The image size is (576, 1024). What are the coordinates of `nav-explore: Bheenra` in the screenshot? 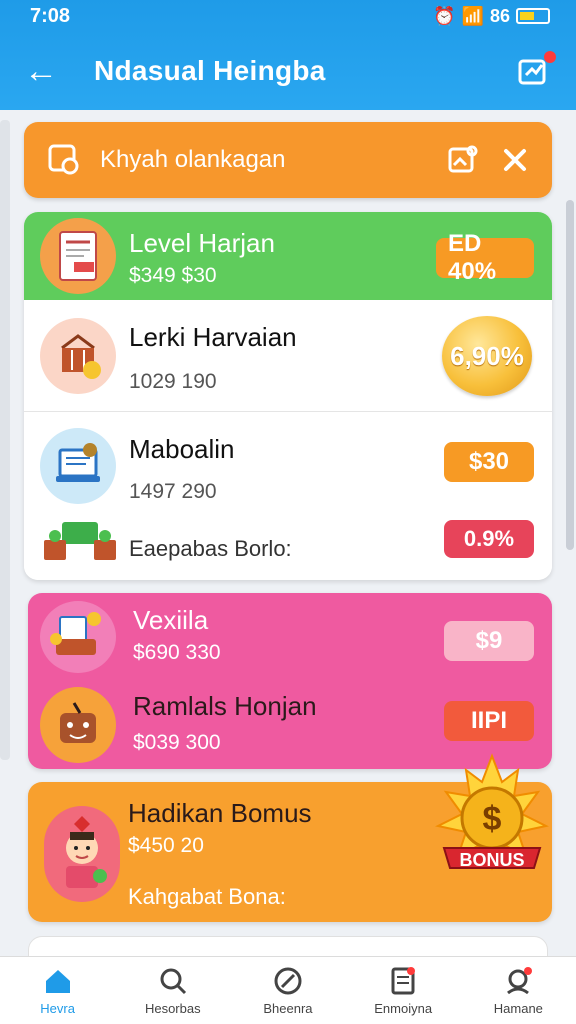 It's located at (288, 990).